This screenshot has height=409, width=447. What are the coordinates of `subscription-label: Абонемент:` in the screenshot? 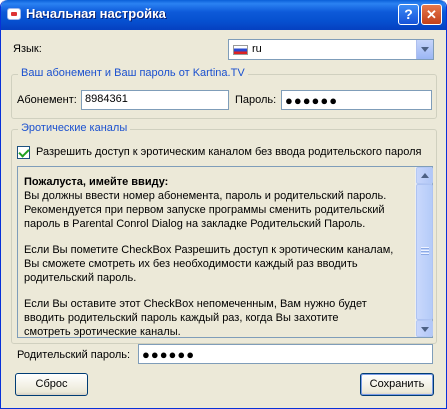 It's located at (47, 100).